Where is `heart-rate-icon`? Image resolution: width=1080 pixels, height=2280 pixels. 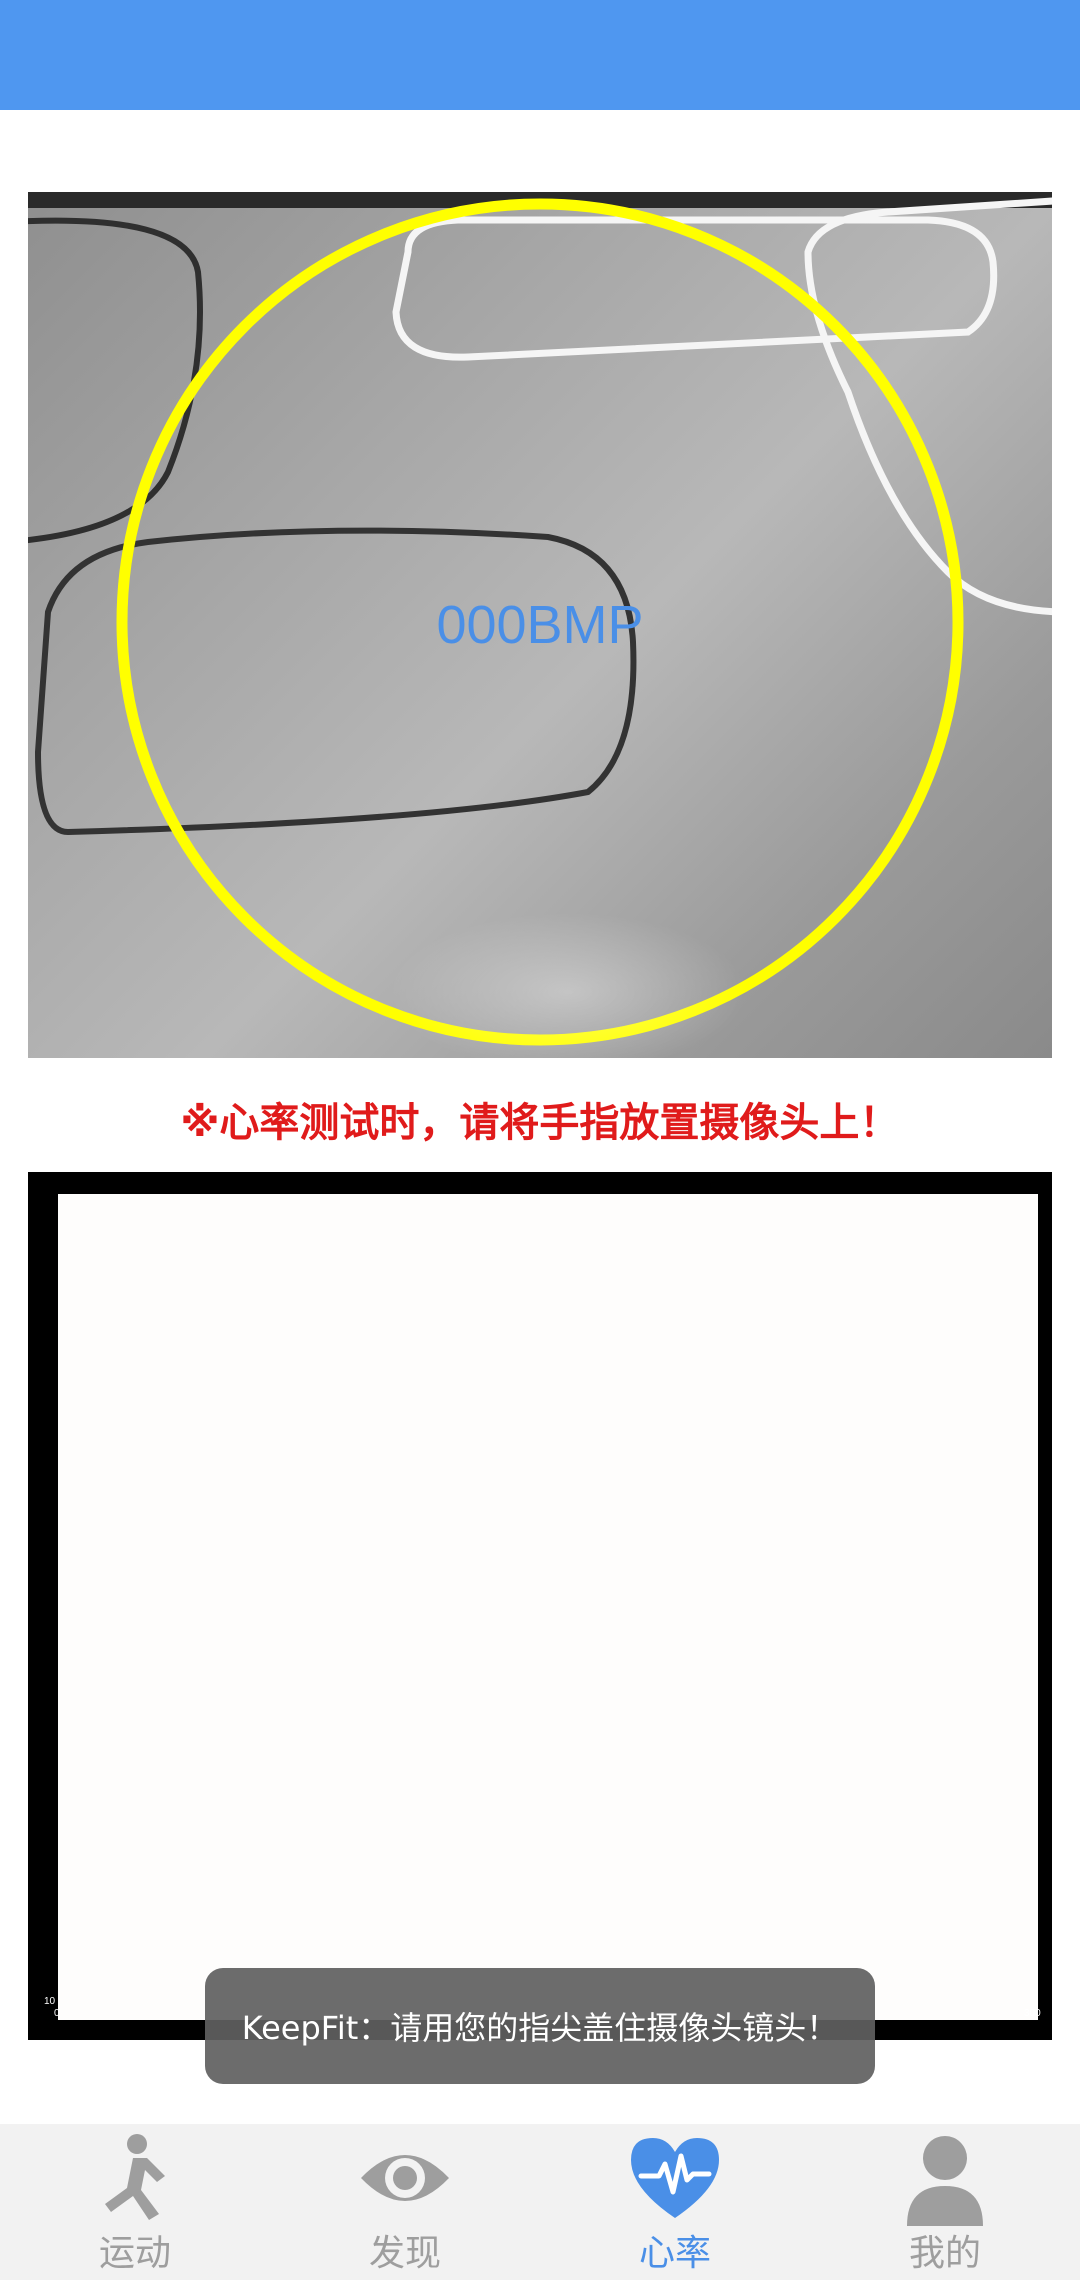 heart-rate-icon is located at coordinates (675, 2178).